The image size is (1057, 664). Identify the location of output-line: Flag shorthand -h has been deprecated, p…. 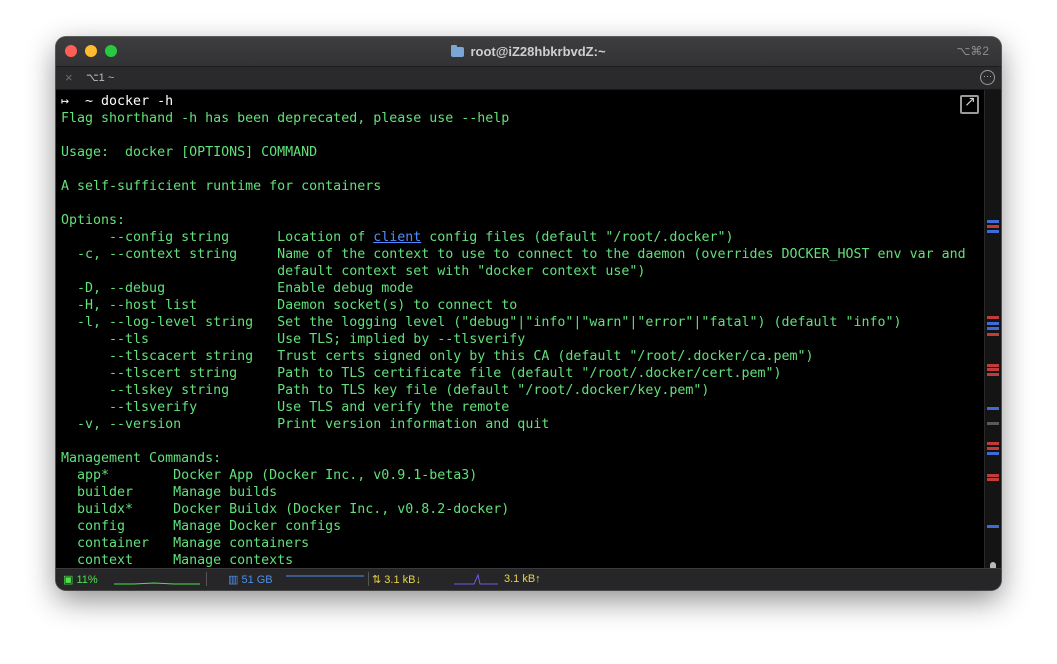
(285, 118).